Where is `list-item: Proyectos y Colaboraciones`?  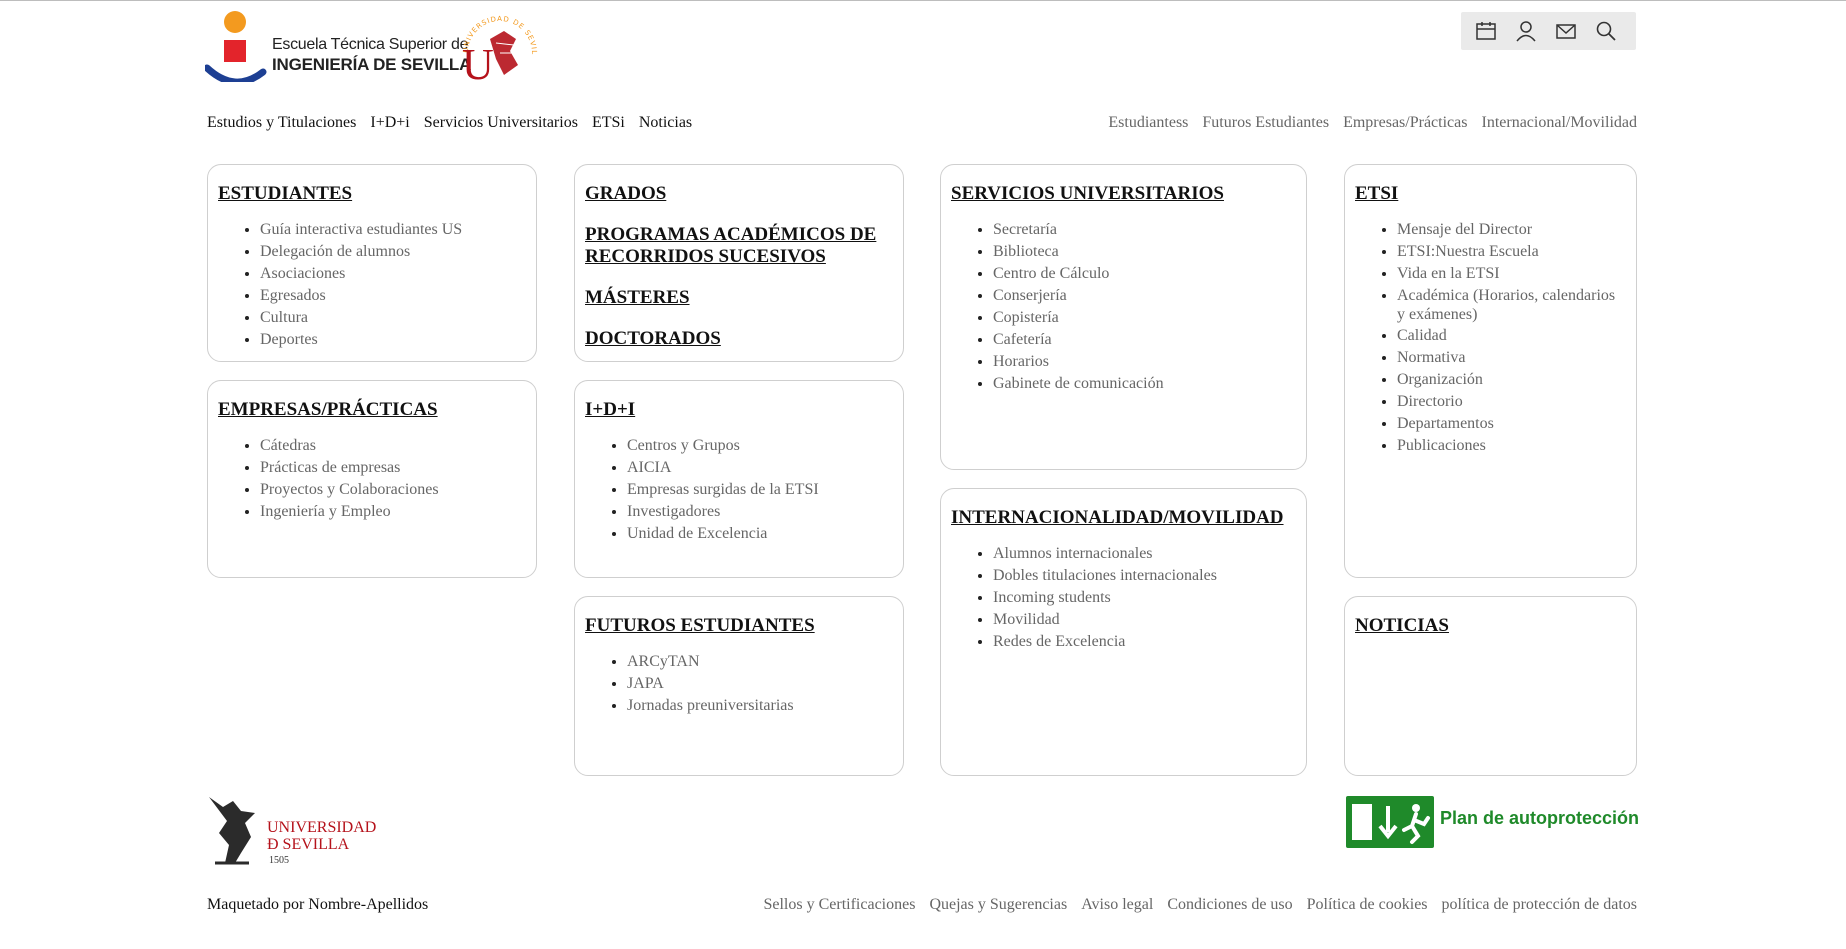
list-item: Proyectos y Colaboraciones is located at coordinates (393, 490).